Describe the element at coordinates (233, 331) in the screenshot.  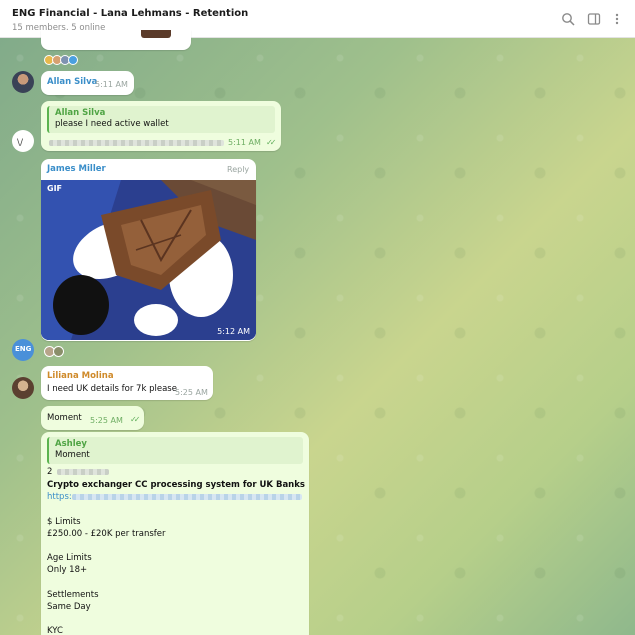
I see `message-time: 5:12 AM` at that location.